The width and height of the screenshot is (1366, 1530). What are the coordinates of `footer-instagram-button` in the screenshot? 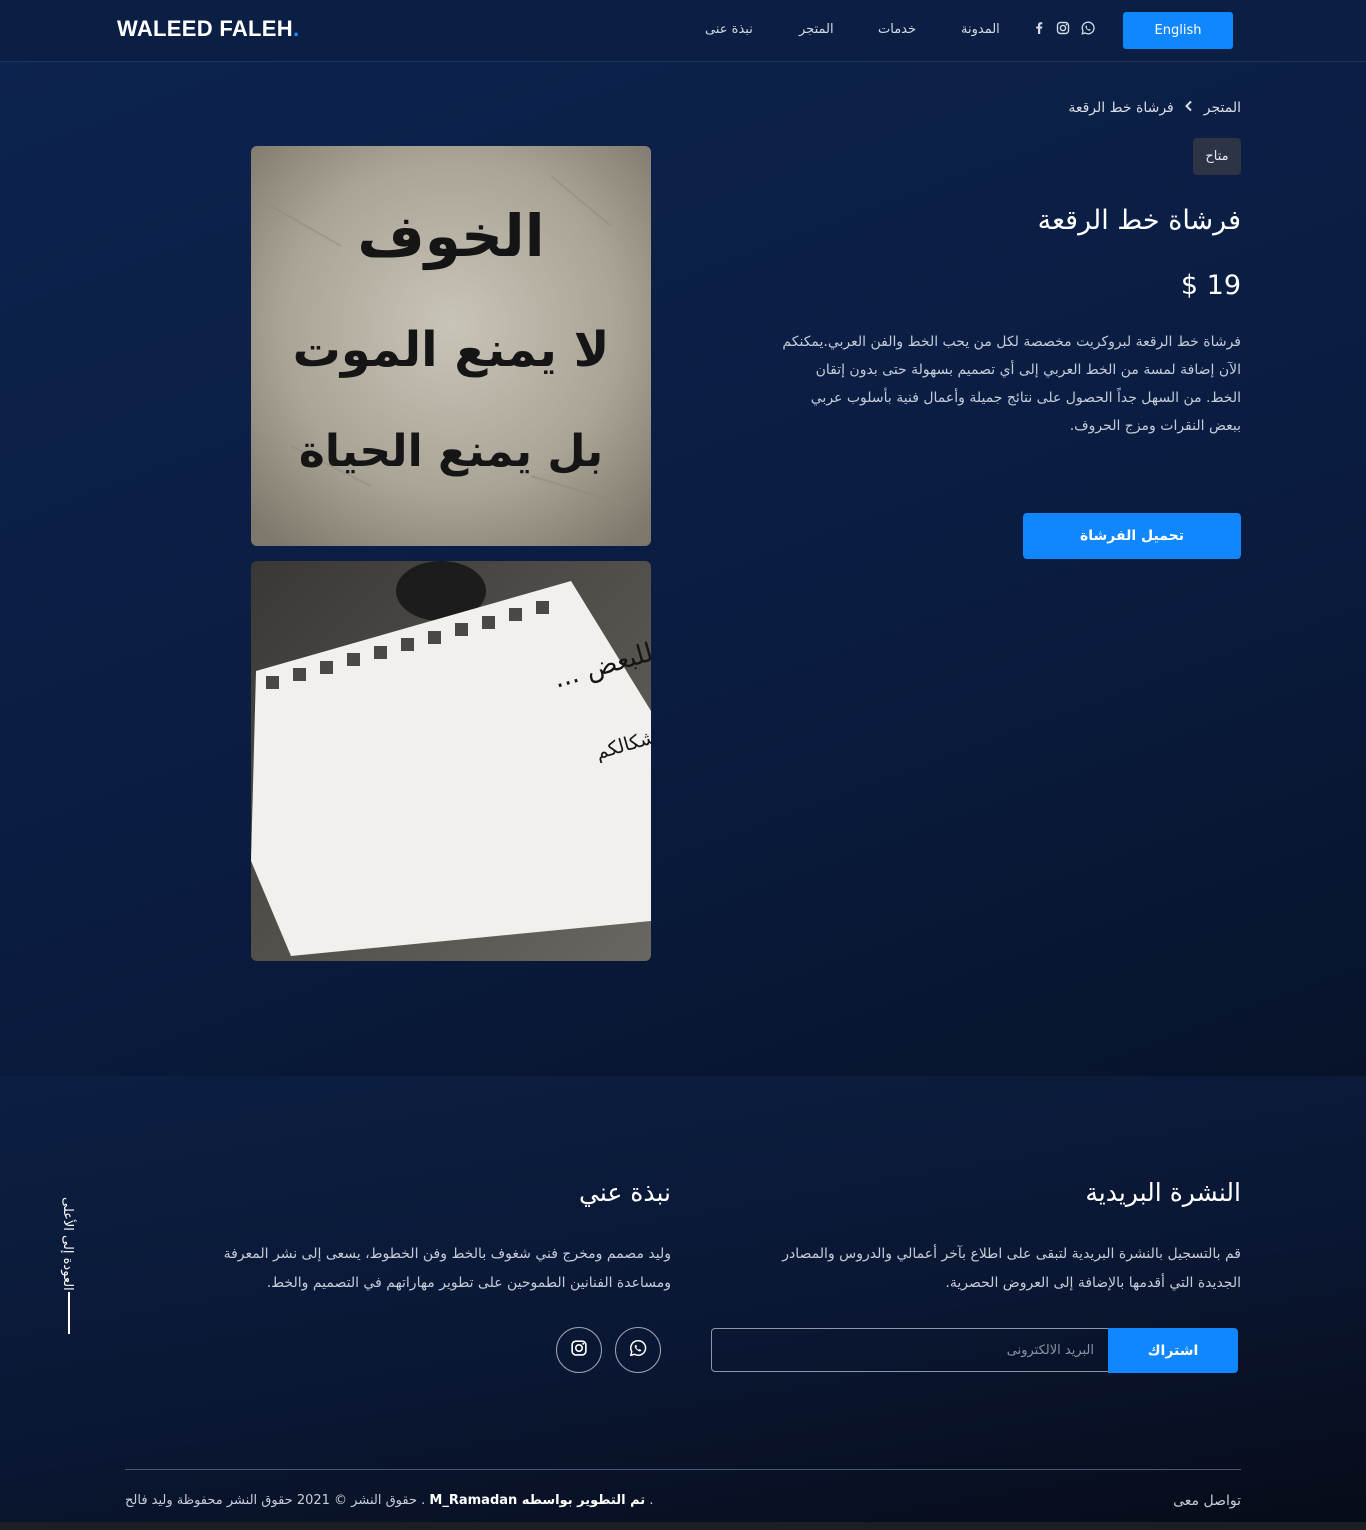 It's located at (579, 1350).